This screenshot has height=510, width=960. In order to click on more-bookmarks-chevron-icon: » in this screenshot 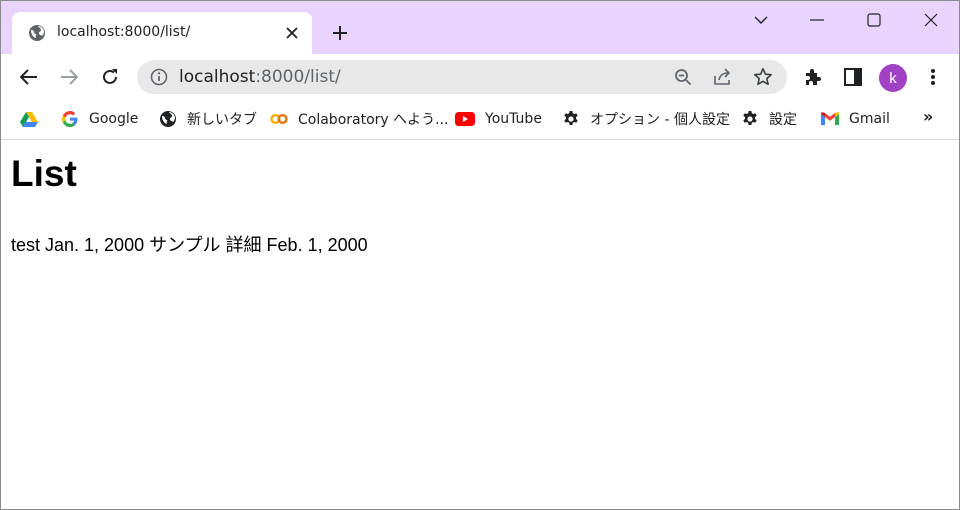, I will do `click(928, 116)`.